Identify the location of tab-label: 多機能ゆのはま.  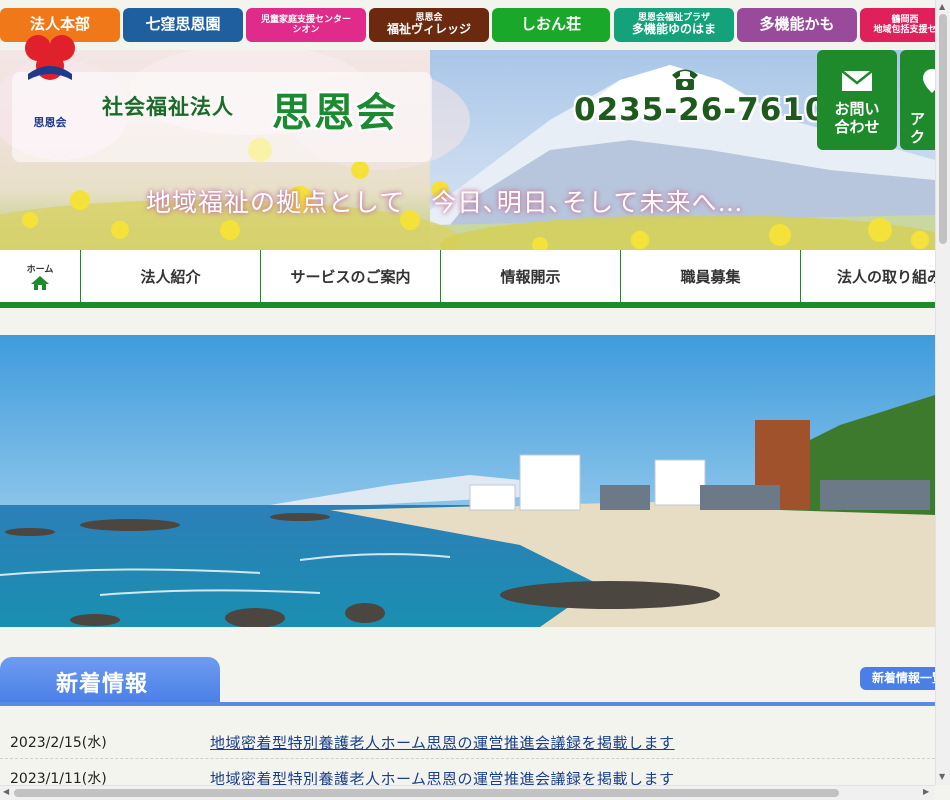
(673, 29).